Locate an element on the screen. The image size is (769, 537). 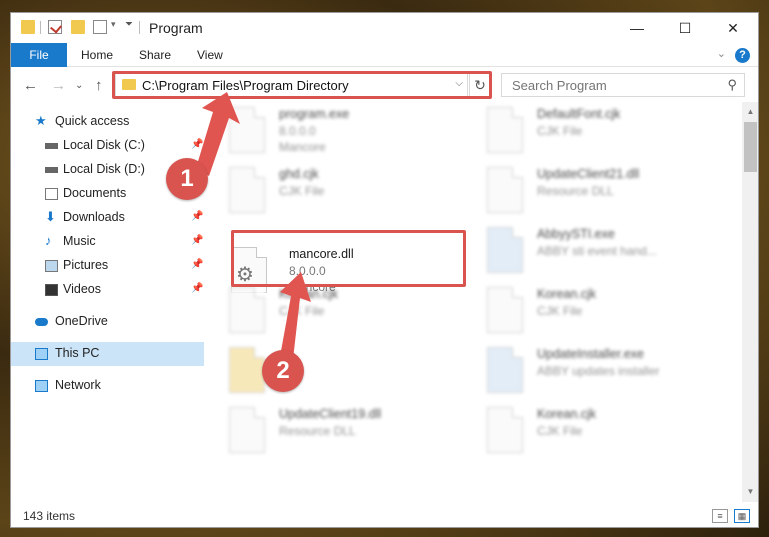
sidebar-item-downloads: ⬇ Downloads 📌 is located at coordinates (107, 218).